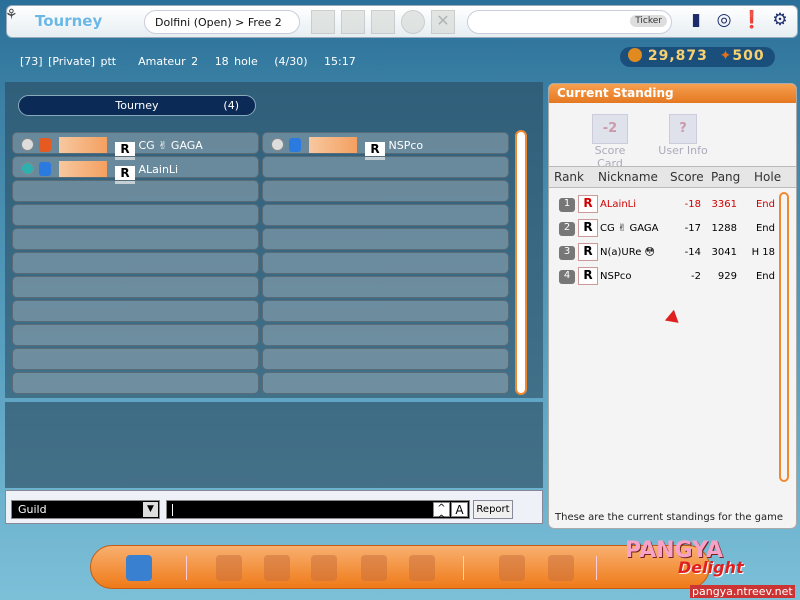 The image size is (800, 600). I want to click on room-holes: 18 hole, so click(236, 61).